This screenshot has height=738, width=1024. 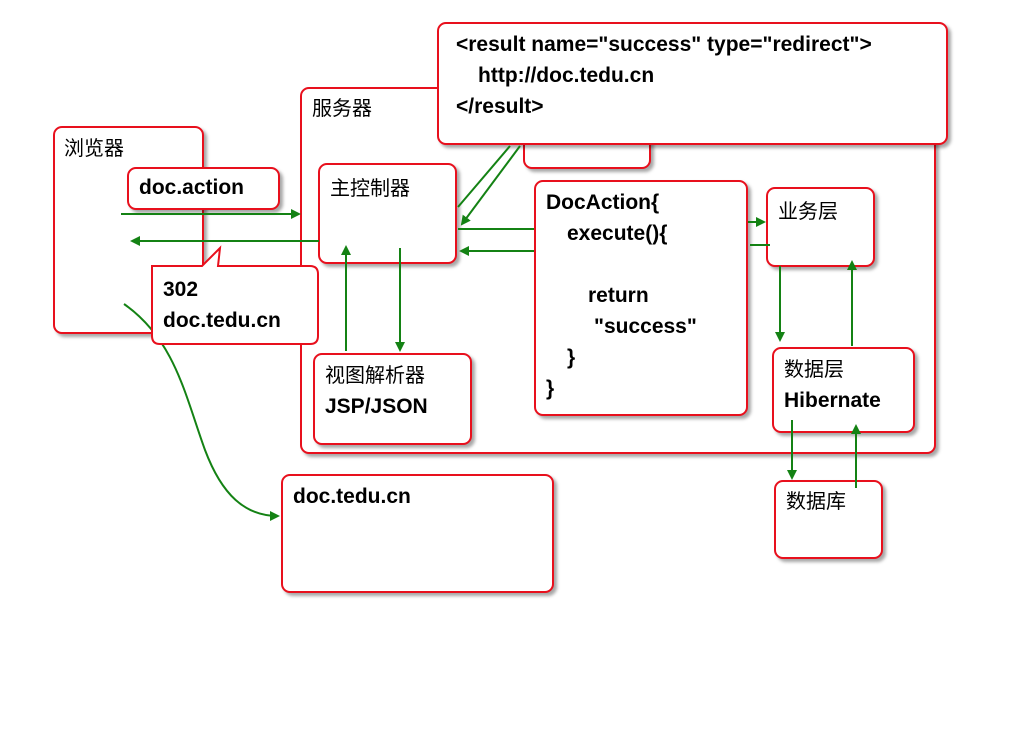 What do you see at coordinates (222, 320) in the screenshot?
I see `redirect-location: doc.tedu.cn` at bounding box center [222, 320].